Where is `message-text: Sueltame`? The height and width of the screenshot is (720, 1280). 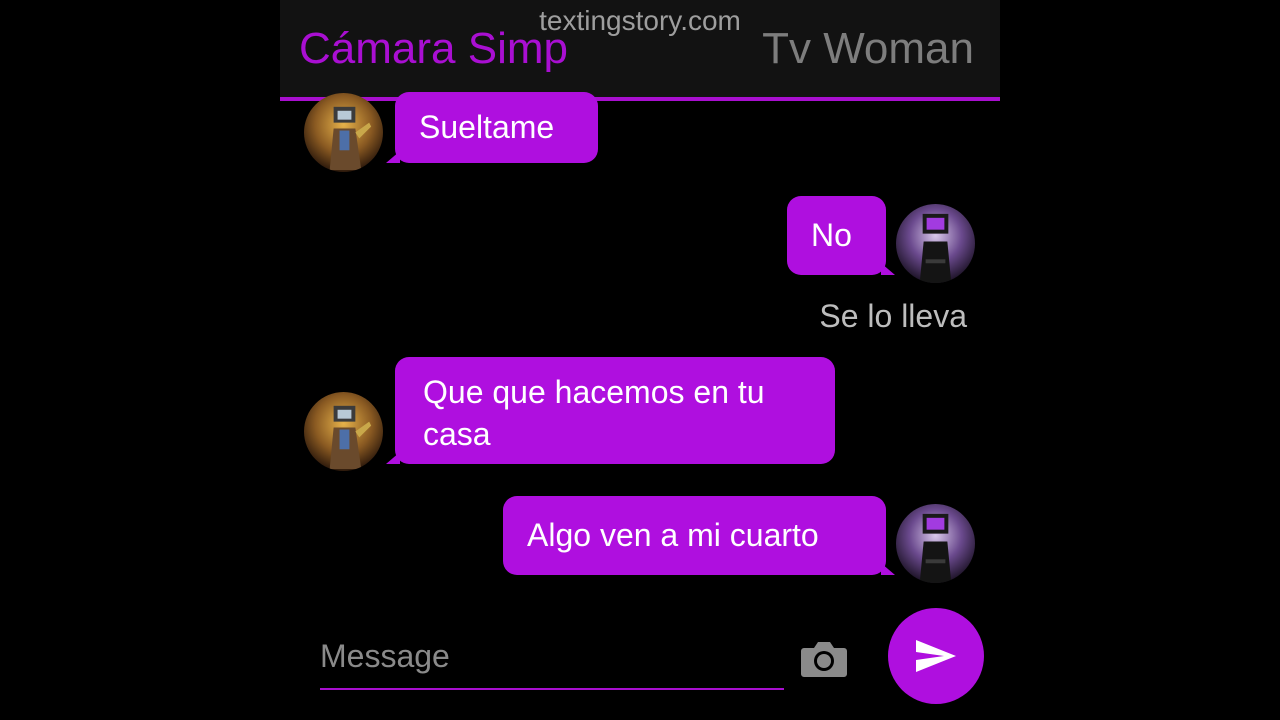 message-text: Sueltame is located at coordinates (487, 127).